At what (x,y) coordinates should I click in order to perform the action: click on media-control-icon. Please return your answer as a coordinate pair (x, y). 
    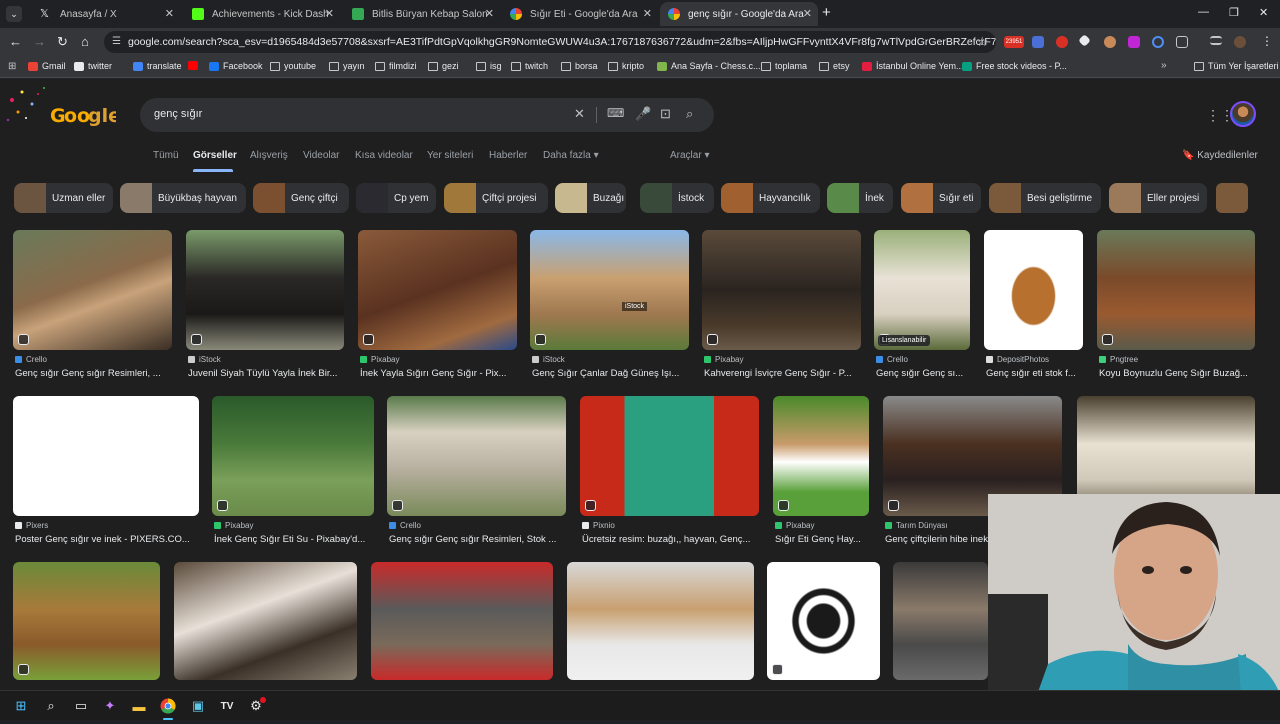
    Looking at the image, I should click on (1216, 40).